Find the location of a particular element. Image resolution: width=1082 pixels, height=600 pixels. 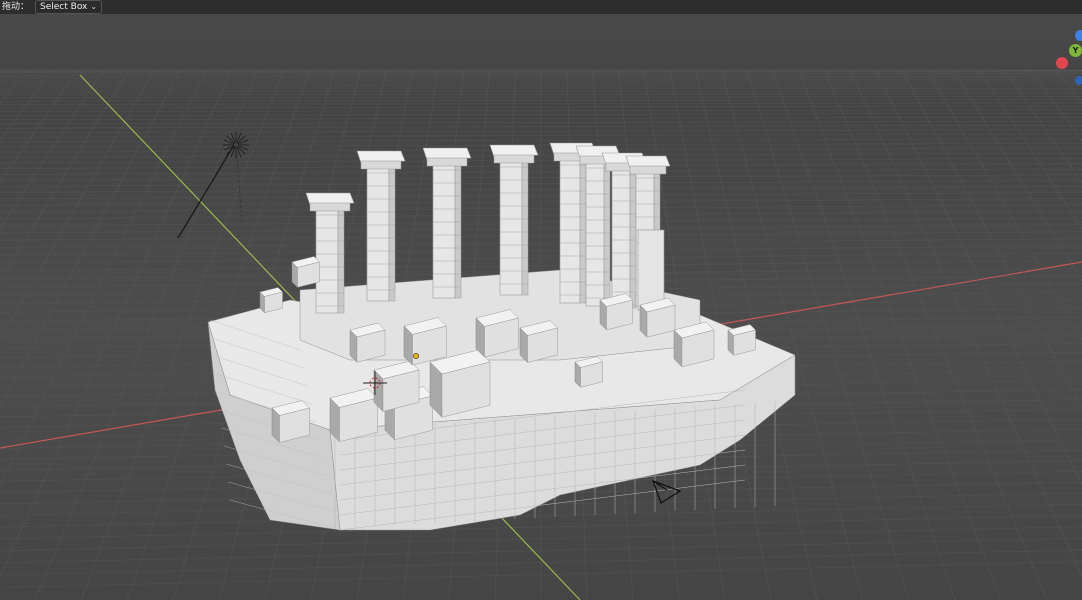

gizmo-x-axis-button is located at coordinates (1062, 63).